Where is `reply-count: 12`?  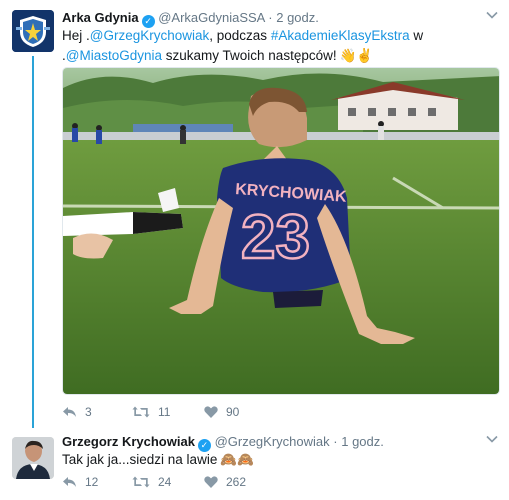
reply-count: 12 is located at coordinates (92, 482).